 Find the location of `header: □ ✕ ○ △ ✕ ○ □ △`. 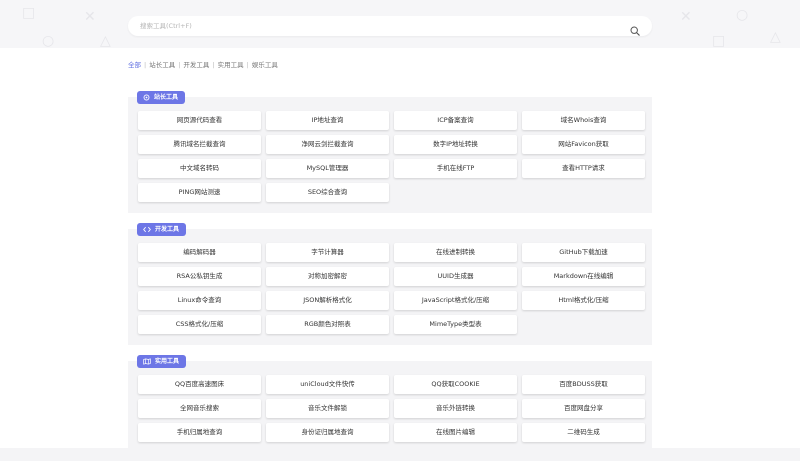

header: □ ✕ ○ △ ✕ ○ □ △ is located at coordinates (400, 24).